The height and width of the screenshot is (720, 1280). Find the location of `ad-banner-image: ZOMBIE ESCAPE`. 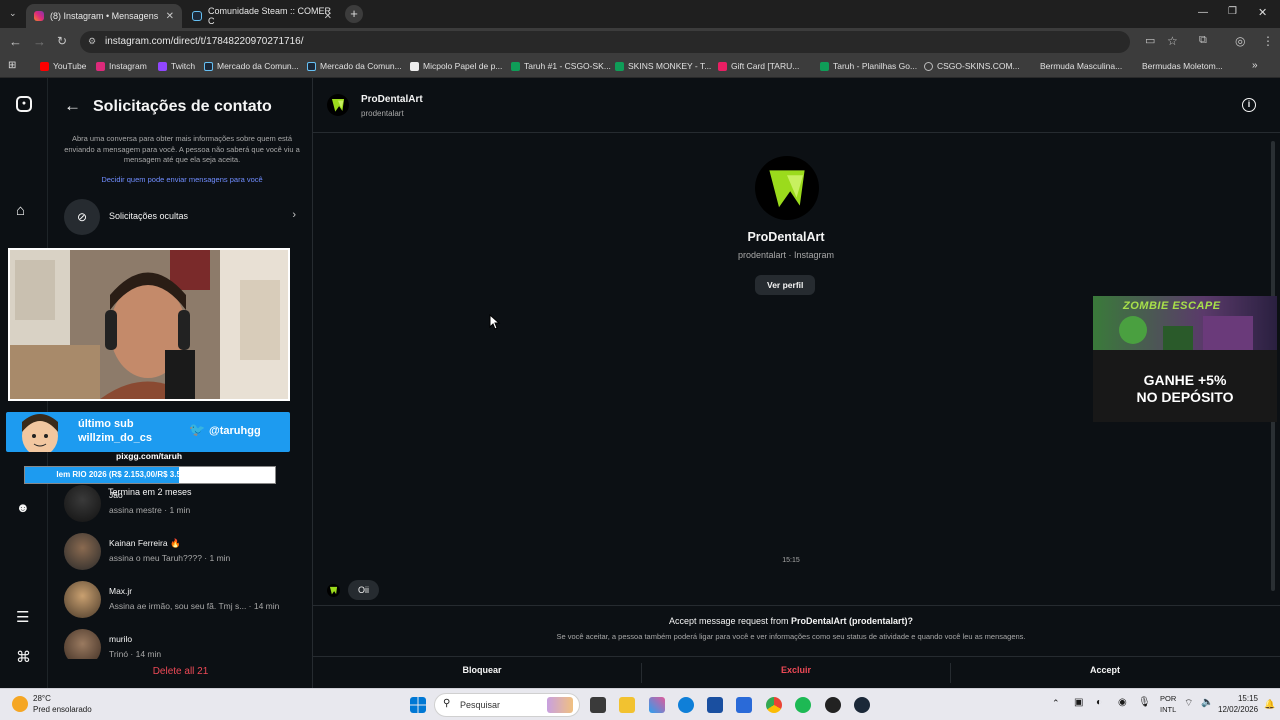

ad-banner-image: ZOMBIE ESCAPE is located at coordinates (1185, 323).